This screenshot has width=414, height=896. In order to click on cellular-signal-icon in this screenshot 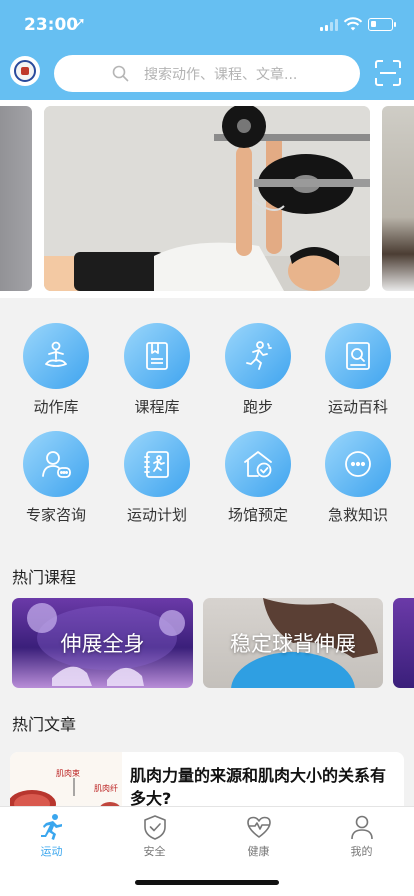, I will do `click(330, 25)`.